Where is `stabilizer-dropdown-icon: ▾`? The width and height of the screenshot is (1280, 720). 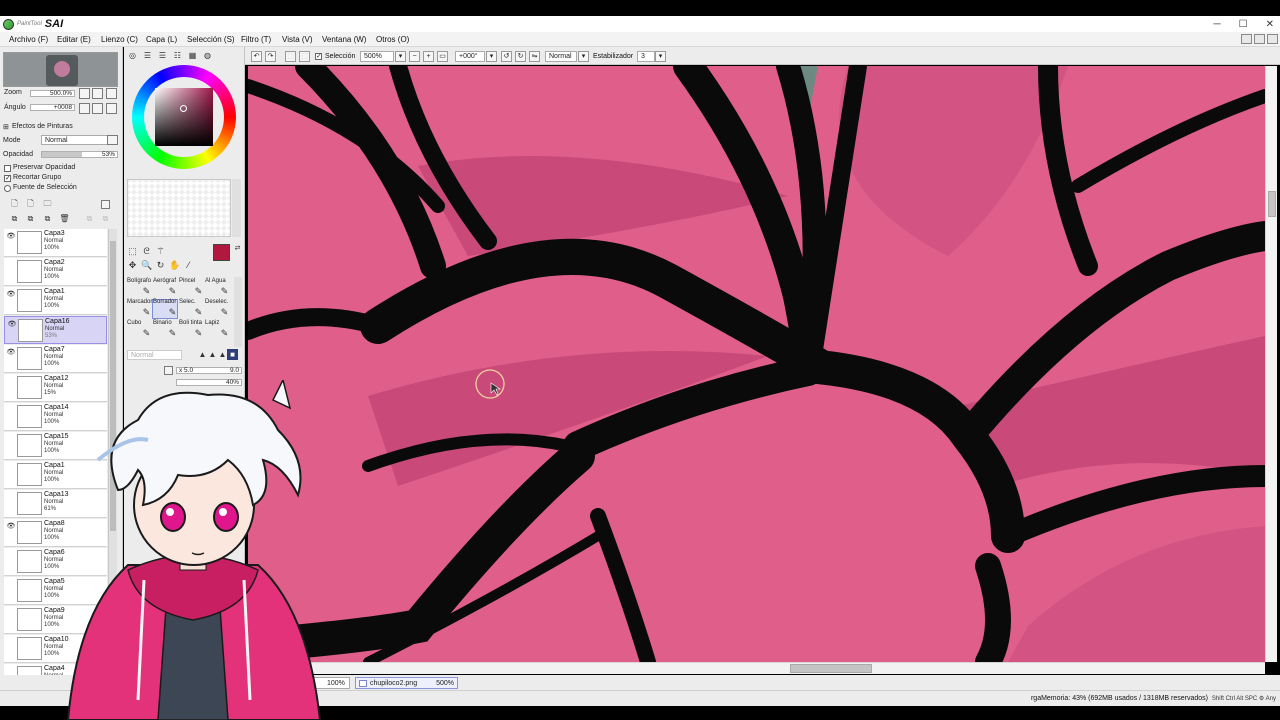 stabilizer-dropdown-icon: ▾ is located at coordinates (660, 56).